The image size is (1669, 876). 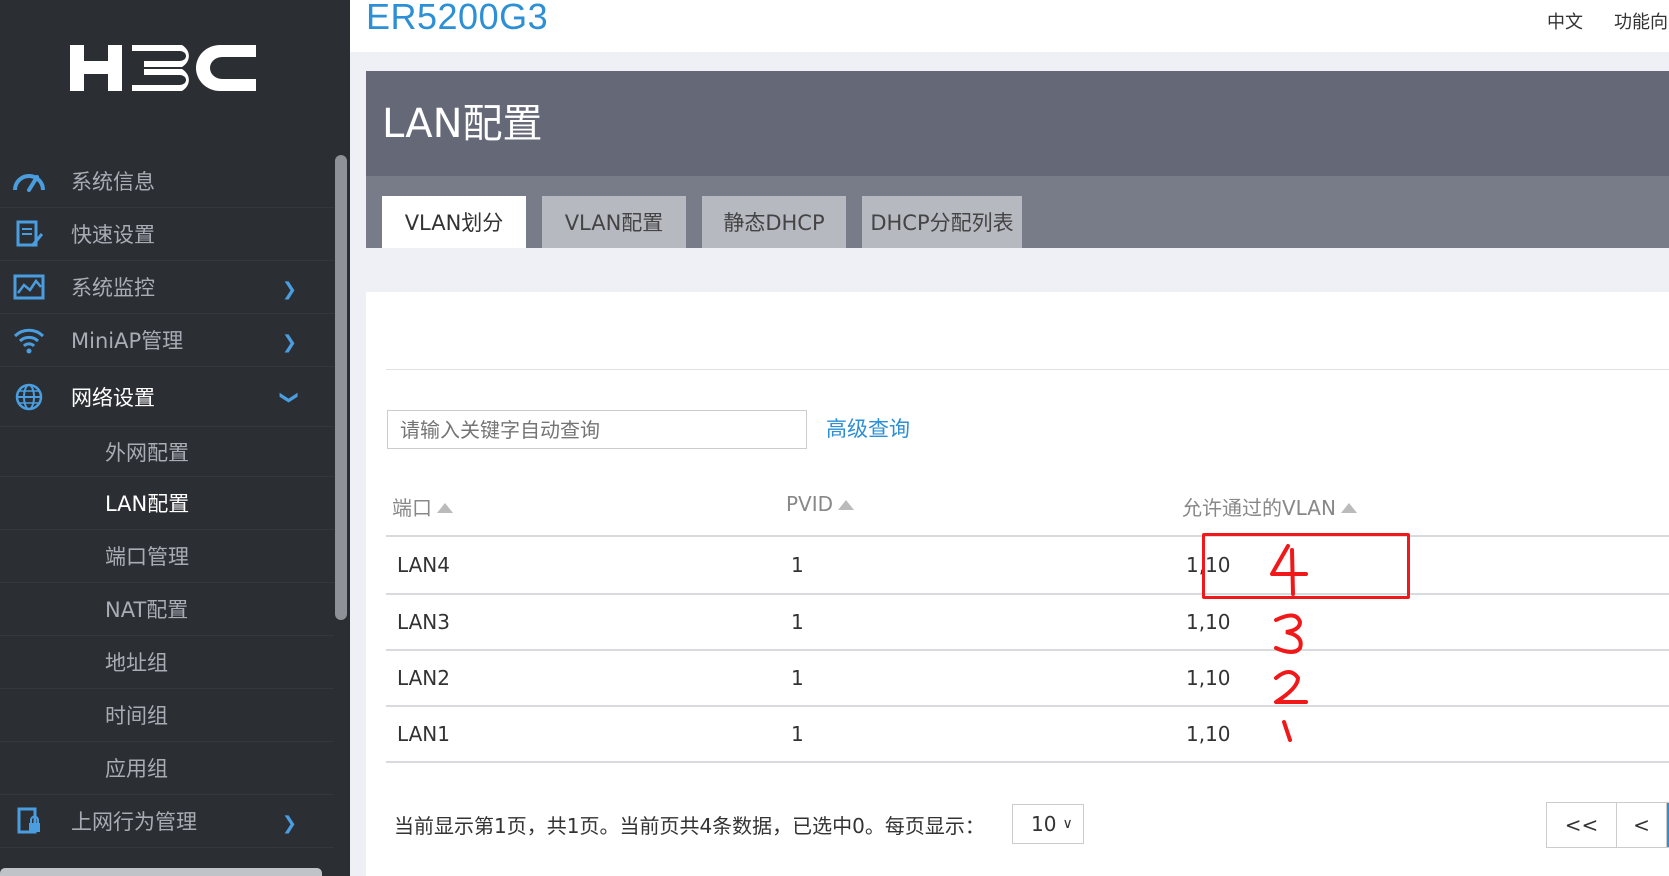 I want to click on column-header-pvid: PVID, so click(x=820, y=504).